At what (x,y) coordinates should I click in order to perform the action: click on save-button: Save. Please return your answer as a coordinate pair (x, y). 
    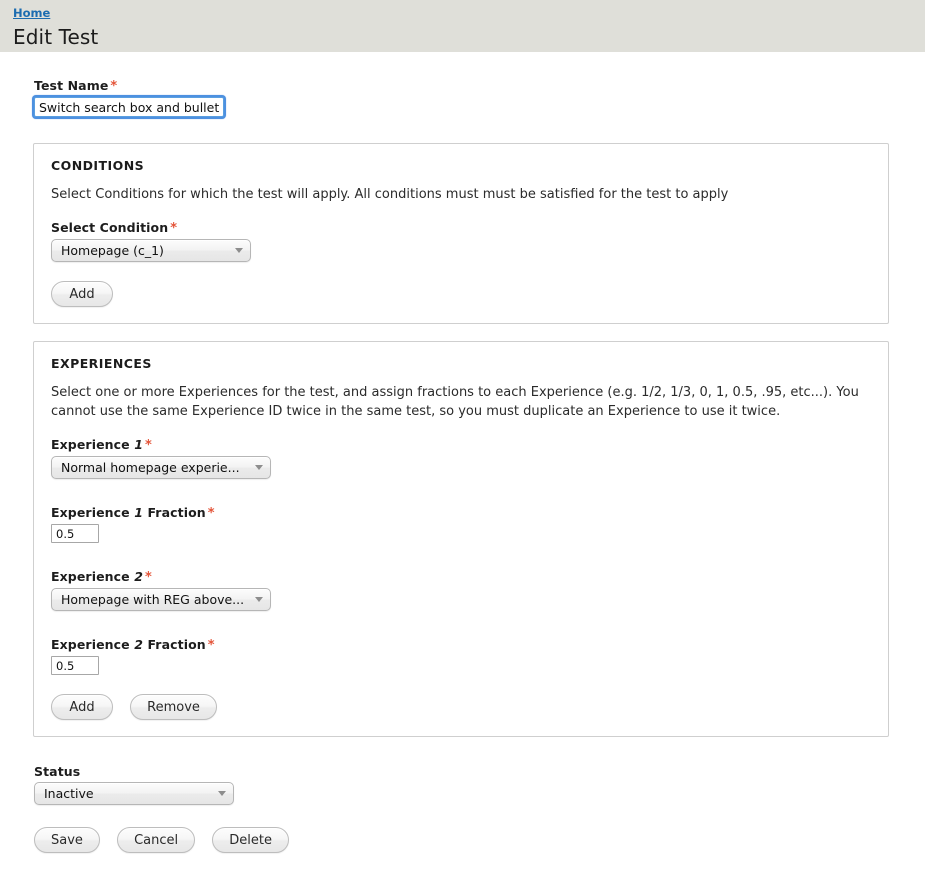
    Looking at the image, I should click on (67, 840).